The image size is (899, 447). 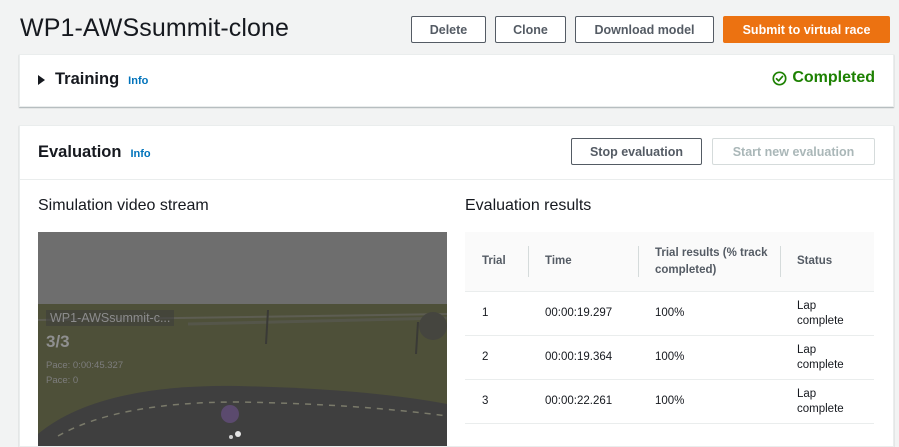 I want to click on training-panel: Training Info Completed, so click(x=456, y=80).